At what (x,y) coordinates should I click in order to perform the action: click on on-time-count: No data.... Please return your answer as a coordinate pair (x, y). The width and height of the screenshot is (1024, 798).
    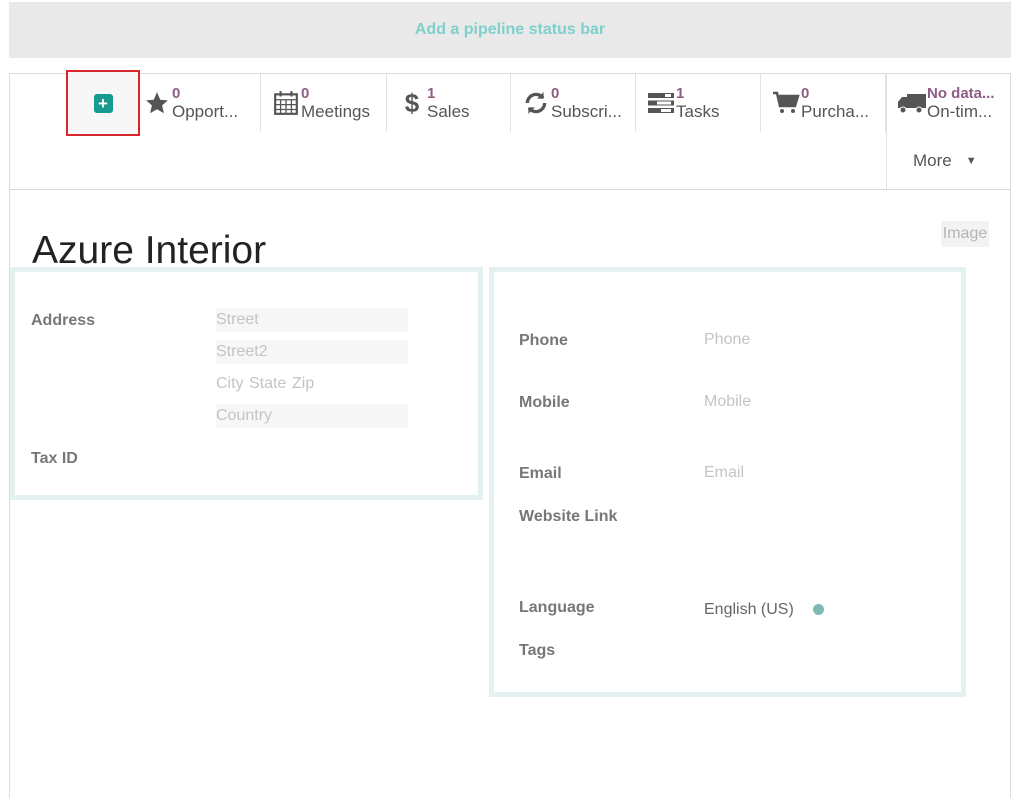
    Looking at the image, I should click on (961, 93).